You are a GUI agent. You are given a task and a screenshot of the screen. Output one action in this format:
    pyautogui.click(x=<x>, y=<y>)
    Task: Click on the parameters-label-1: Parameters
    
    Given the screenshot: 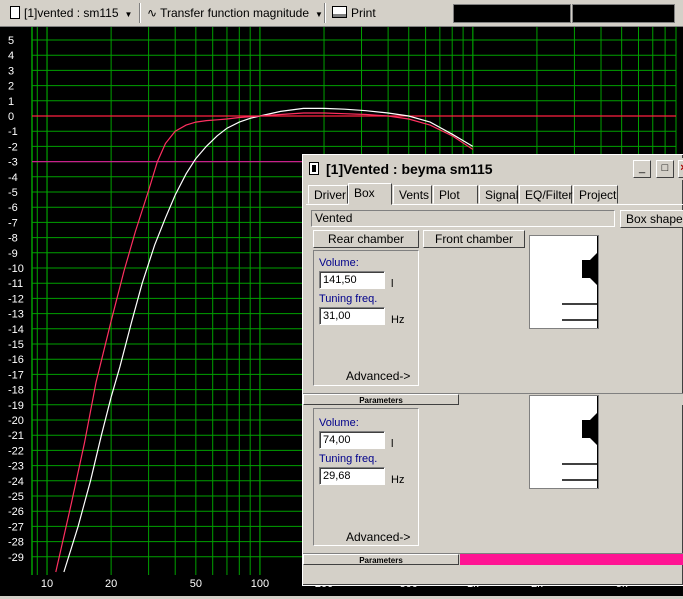 What is the action you would take?
    pyautogui.click(x=381, y=399)
    